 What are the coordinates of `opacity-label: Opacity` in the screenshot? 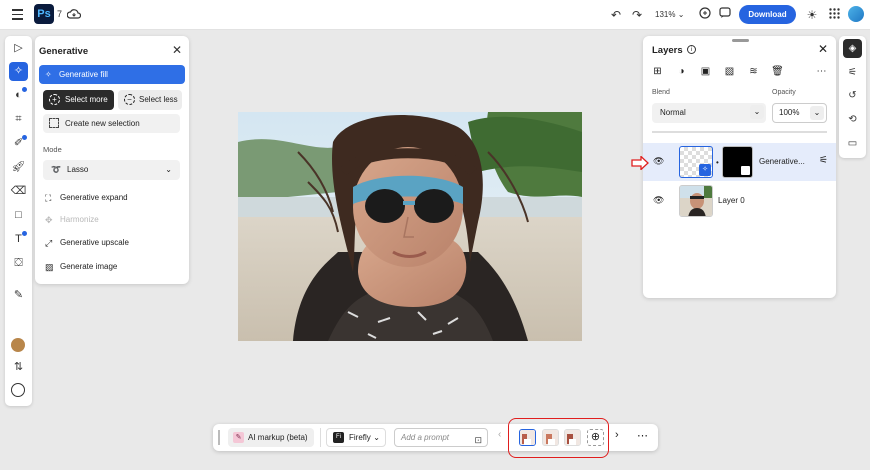 It's located at (784, 92).